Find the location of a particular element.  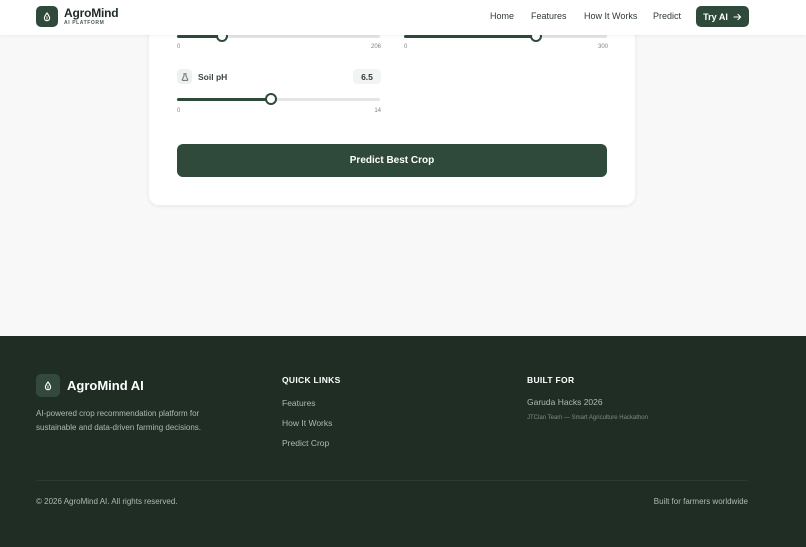

footer-logo is located at coordinates (48, 385).